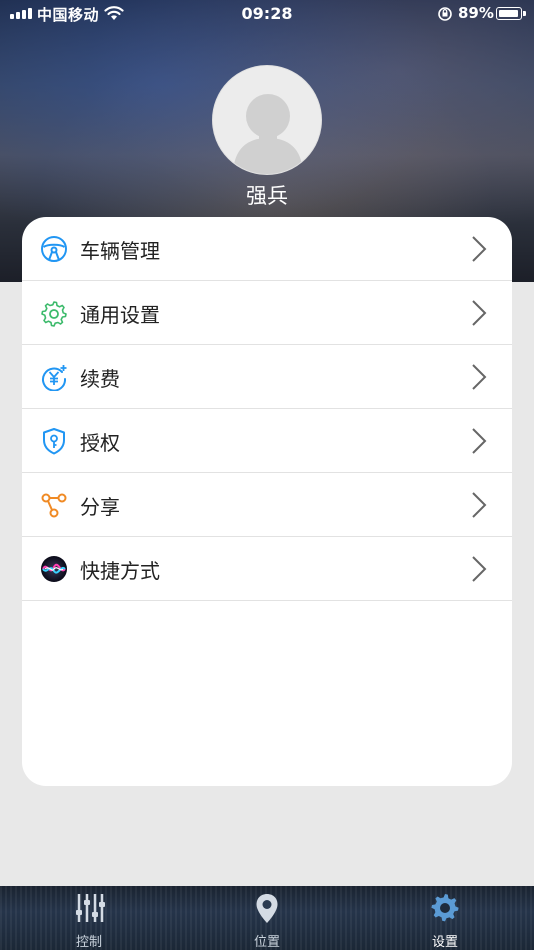 This screenshot has height=950, width=534. I want to click on tab-bar: 控制 位置 设置, so click(267, 918).